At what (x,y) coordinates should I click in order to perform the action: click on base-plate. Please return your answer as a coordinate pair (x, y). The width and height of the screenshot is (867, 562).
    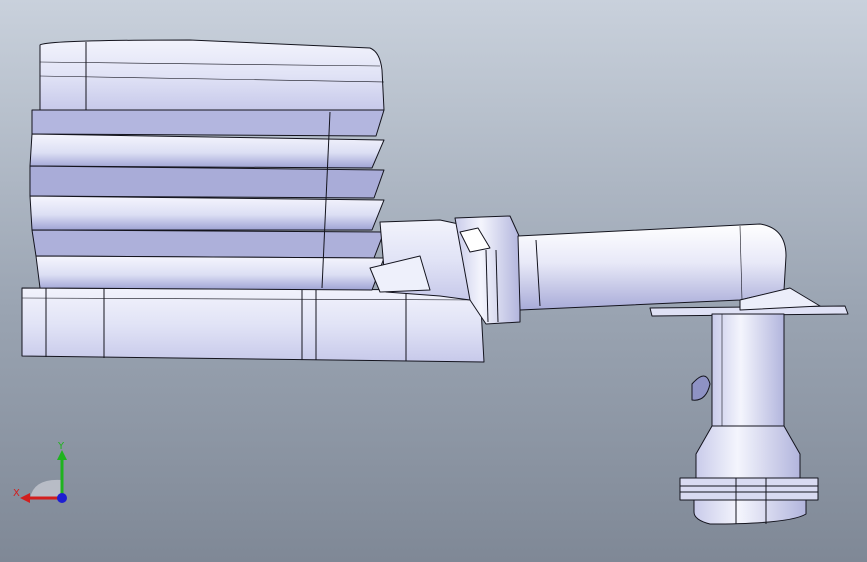
    Looking at the image, I should click on (253, 325).